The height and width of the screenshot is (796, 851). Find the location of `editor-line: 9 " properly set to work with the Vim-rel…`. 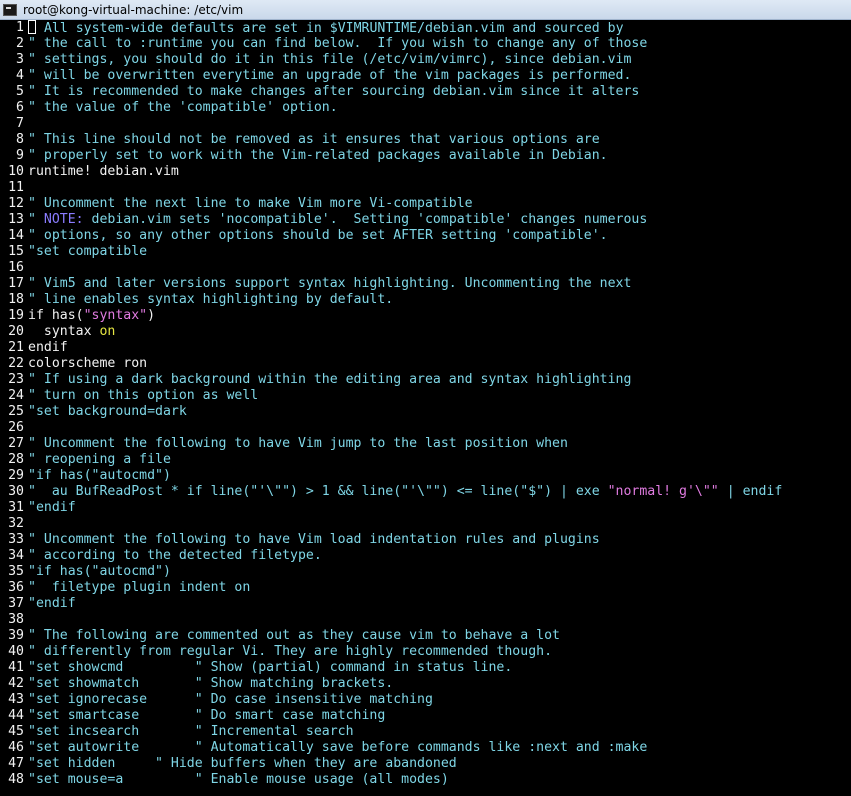

editor-line: 9 " properly set to work with the Vim-rel… is located at coordinates (425, 156).